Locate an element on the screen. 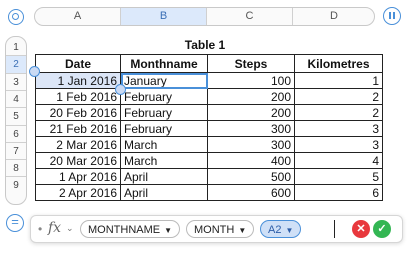  cell-date: 1 Apr 2016 is located at coordinates (78, 176).